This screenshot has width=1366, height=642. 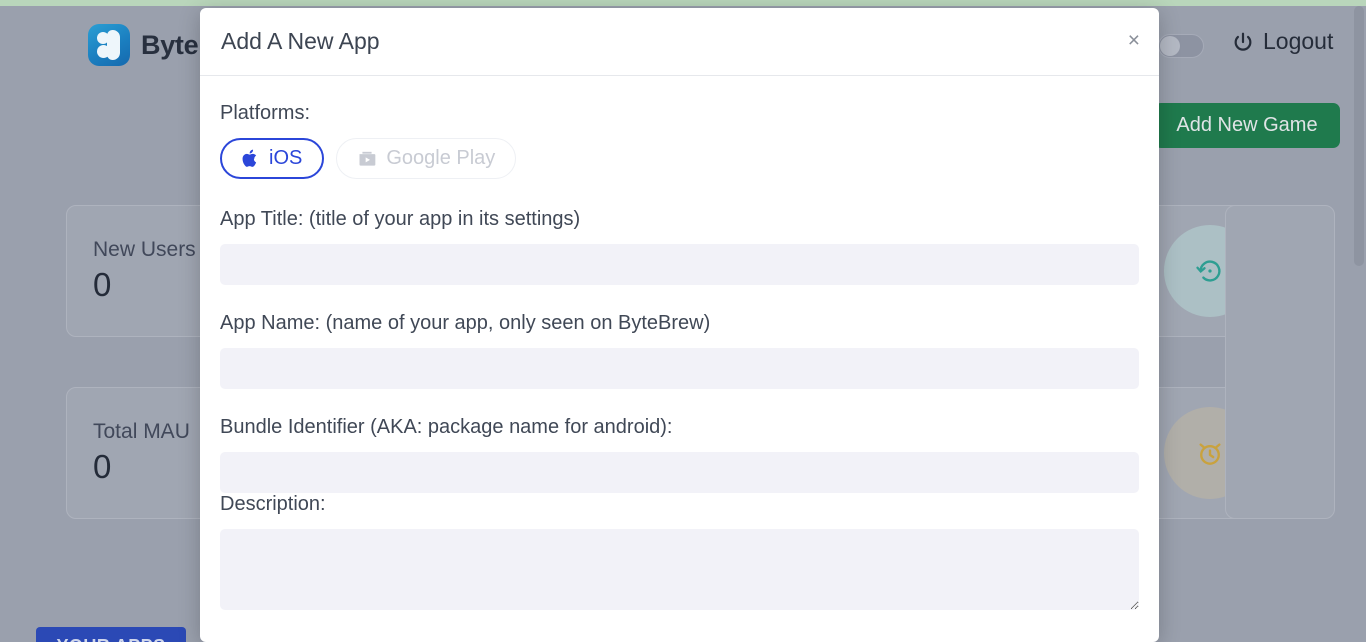 I want to click on add-new-game-button: Add New Game, so click(x=1247, y=125).